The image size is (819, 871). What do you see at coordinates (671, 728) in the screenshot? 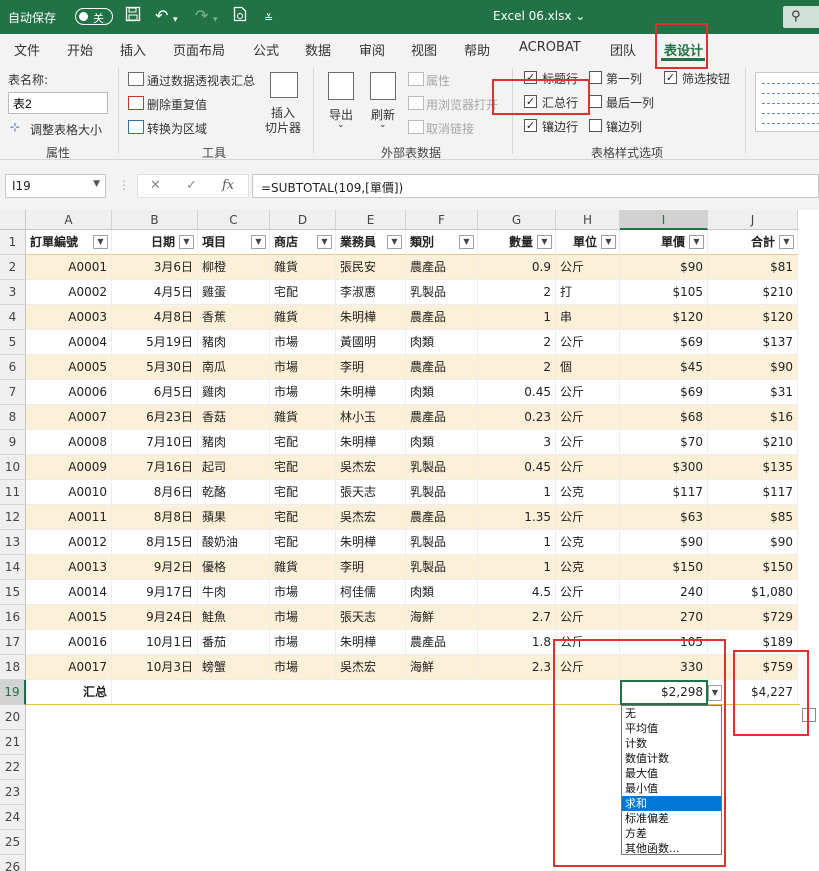
I see `function-option-average: 平均值` at bounding box center [671, 728].